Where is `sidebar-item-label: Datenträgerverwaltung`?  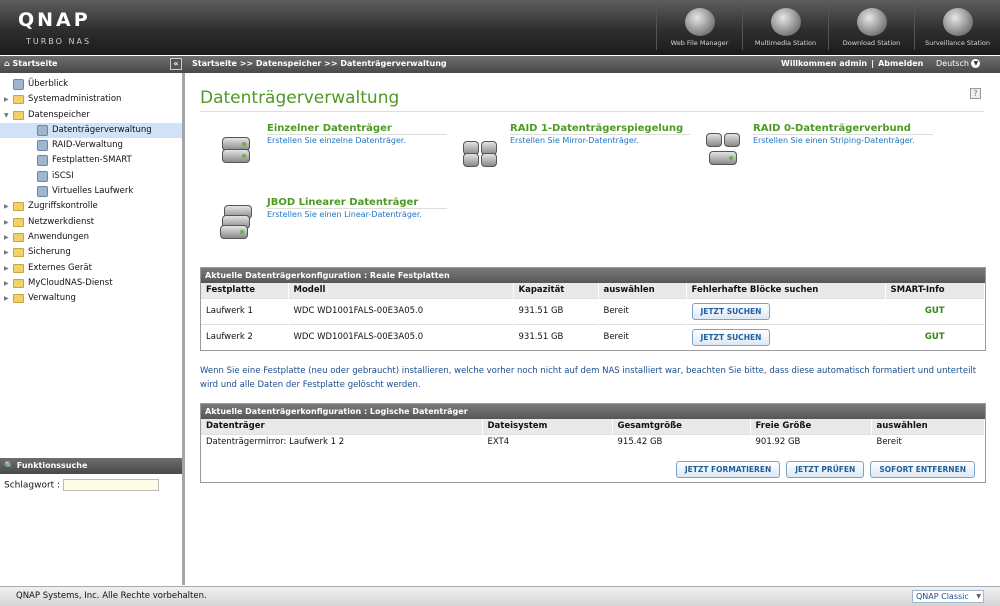 sidebar-item-label: Datenträgerverwaltung is located at coordinates (102, 129).